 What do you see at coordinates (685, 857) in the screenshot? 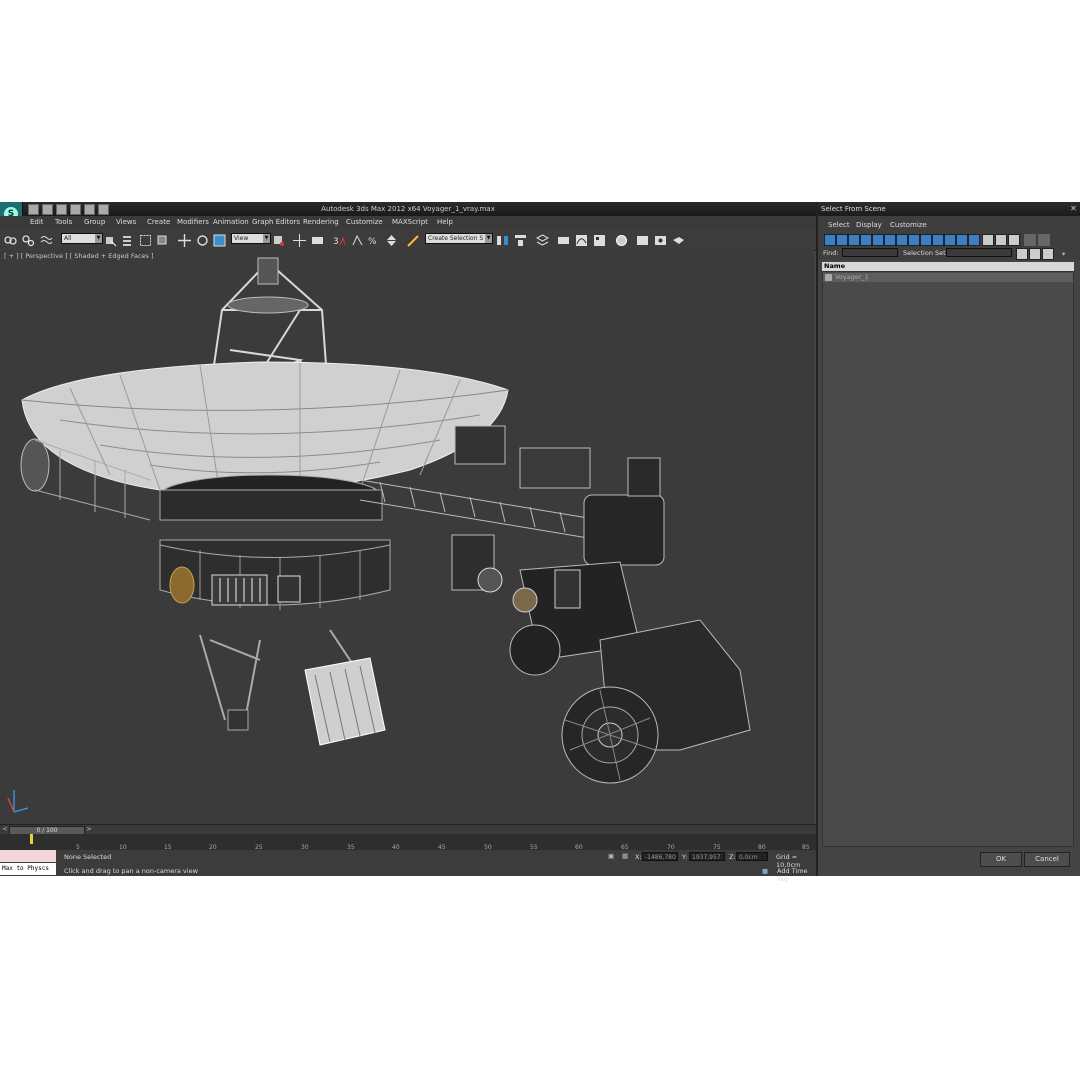
I see `y-coord-label: Y:` at bounding box center [685, 857].